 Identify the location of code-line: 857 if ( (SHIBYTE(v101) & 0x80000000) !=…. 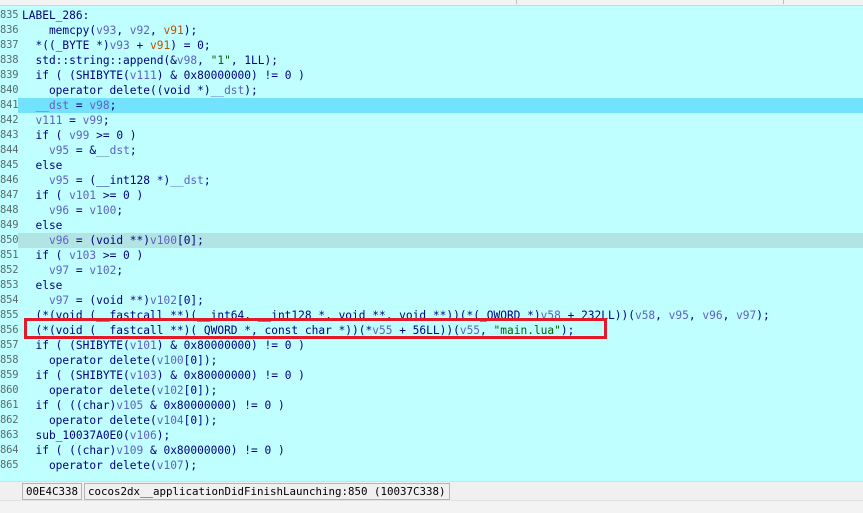
(431, 345).